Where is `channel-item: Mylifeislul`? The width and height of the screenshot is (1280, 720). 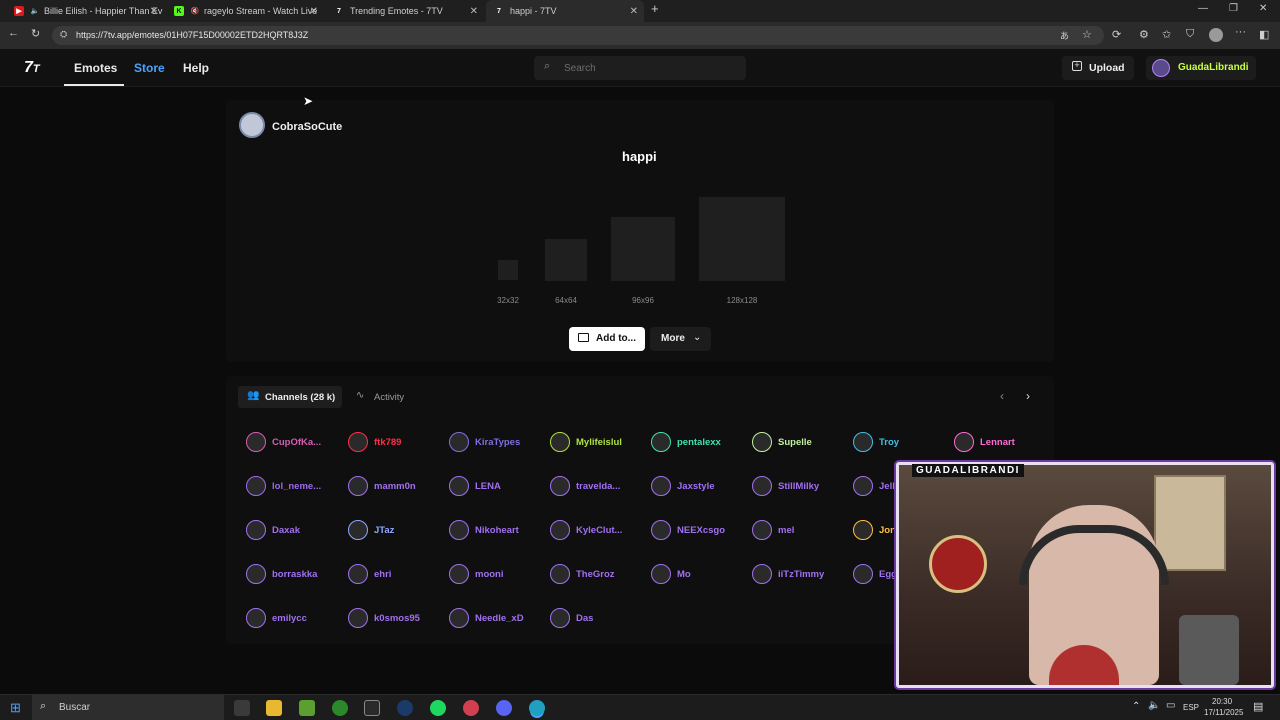
channel-item: Mylifeislul is located at coordinates (586, 442).